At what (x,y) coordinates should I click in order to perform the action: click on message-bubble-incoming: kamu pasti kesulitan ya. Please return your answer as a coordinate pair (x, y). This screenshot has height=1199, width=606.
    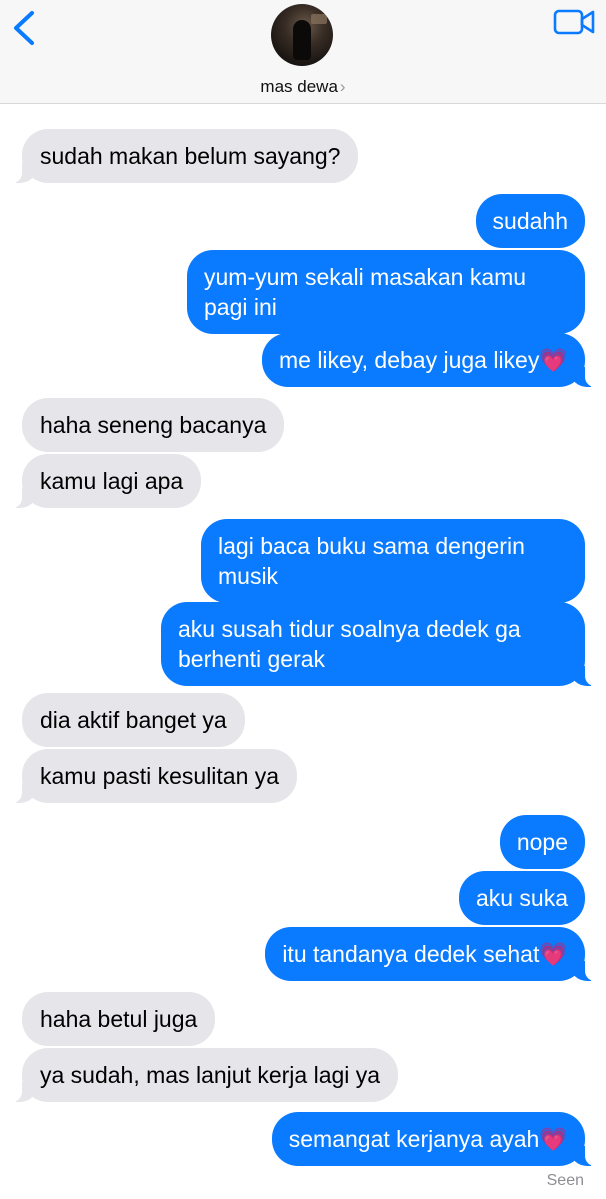
    Looking at the image, I should click on (154, 776).